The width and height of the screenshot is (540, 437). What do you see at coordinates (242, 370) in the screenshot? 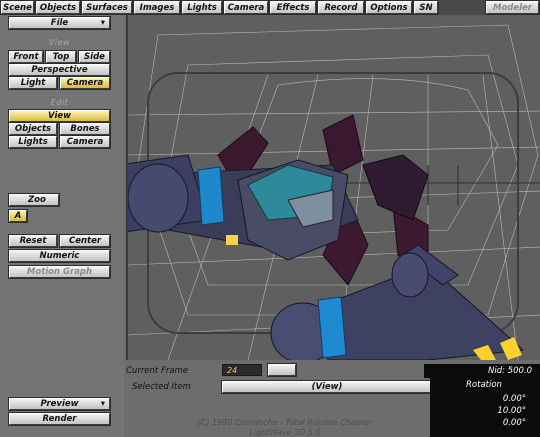
I see `current-frame-field: 24` at bounding box center [242, 370].